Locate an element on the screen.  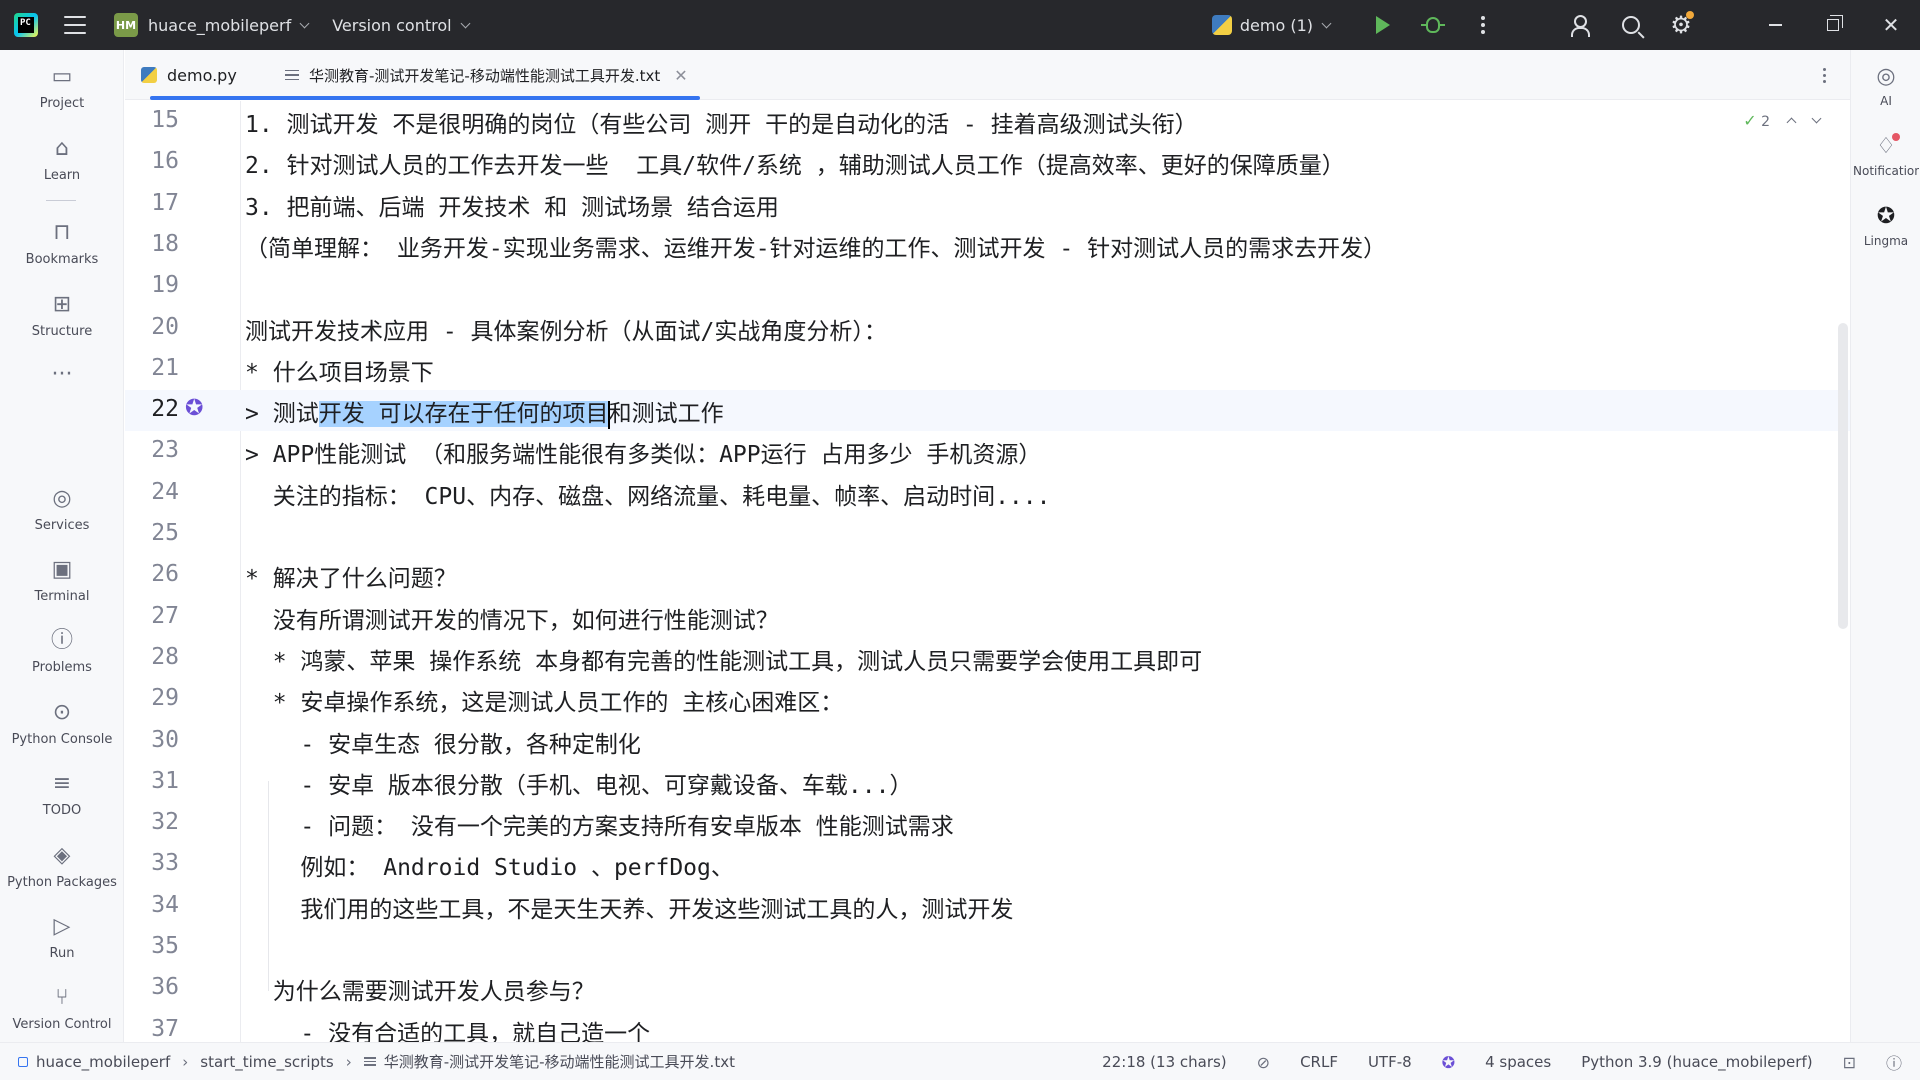
inspection-widget: ✓ 2 is located at coordinates (1782, 120).